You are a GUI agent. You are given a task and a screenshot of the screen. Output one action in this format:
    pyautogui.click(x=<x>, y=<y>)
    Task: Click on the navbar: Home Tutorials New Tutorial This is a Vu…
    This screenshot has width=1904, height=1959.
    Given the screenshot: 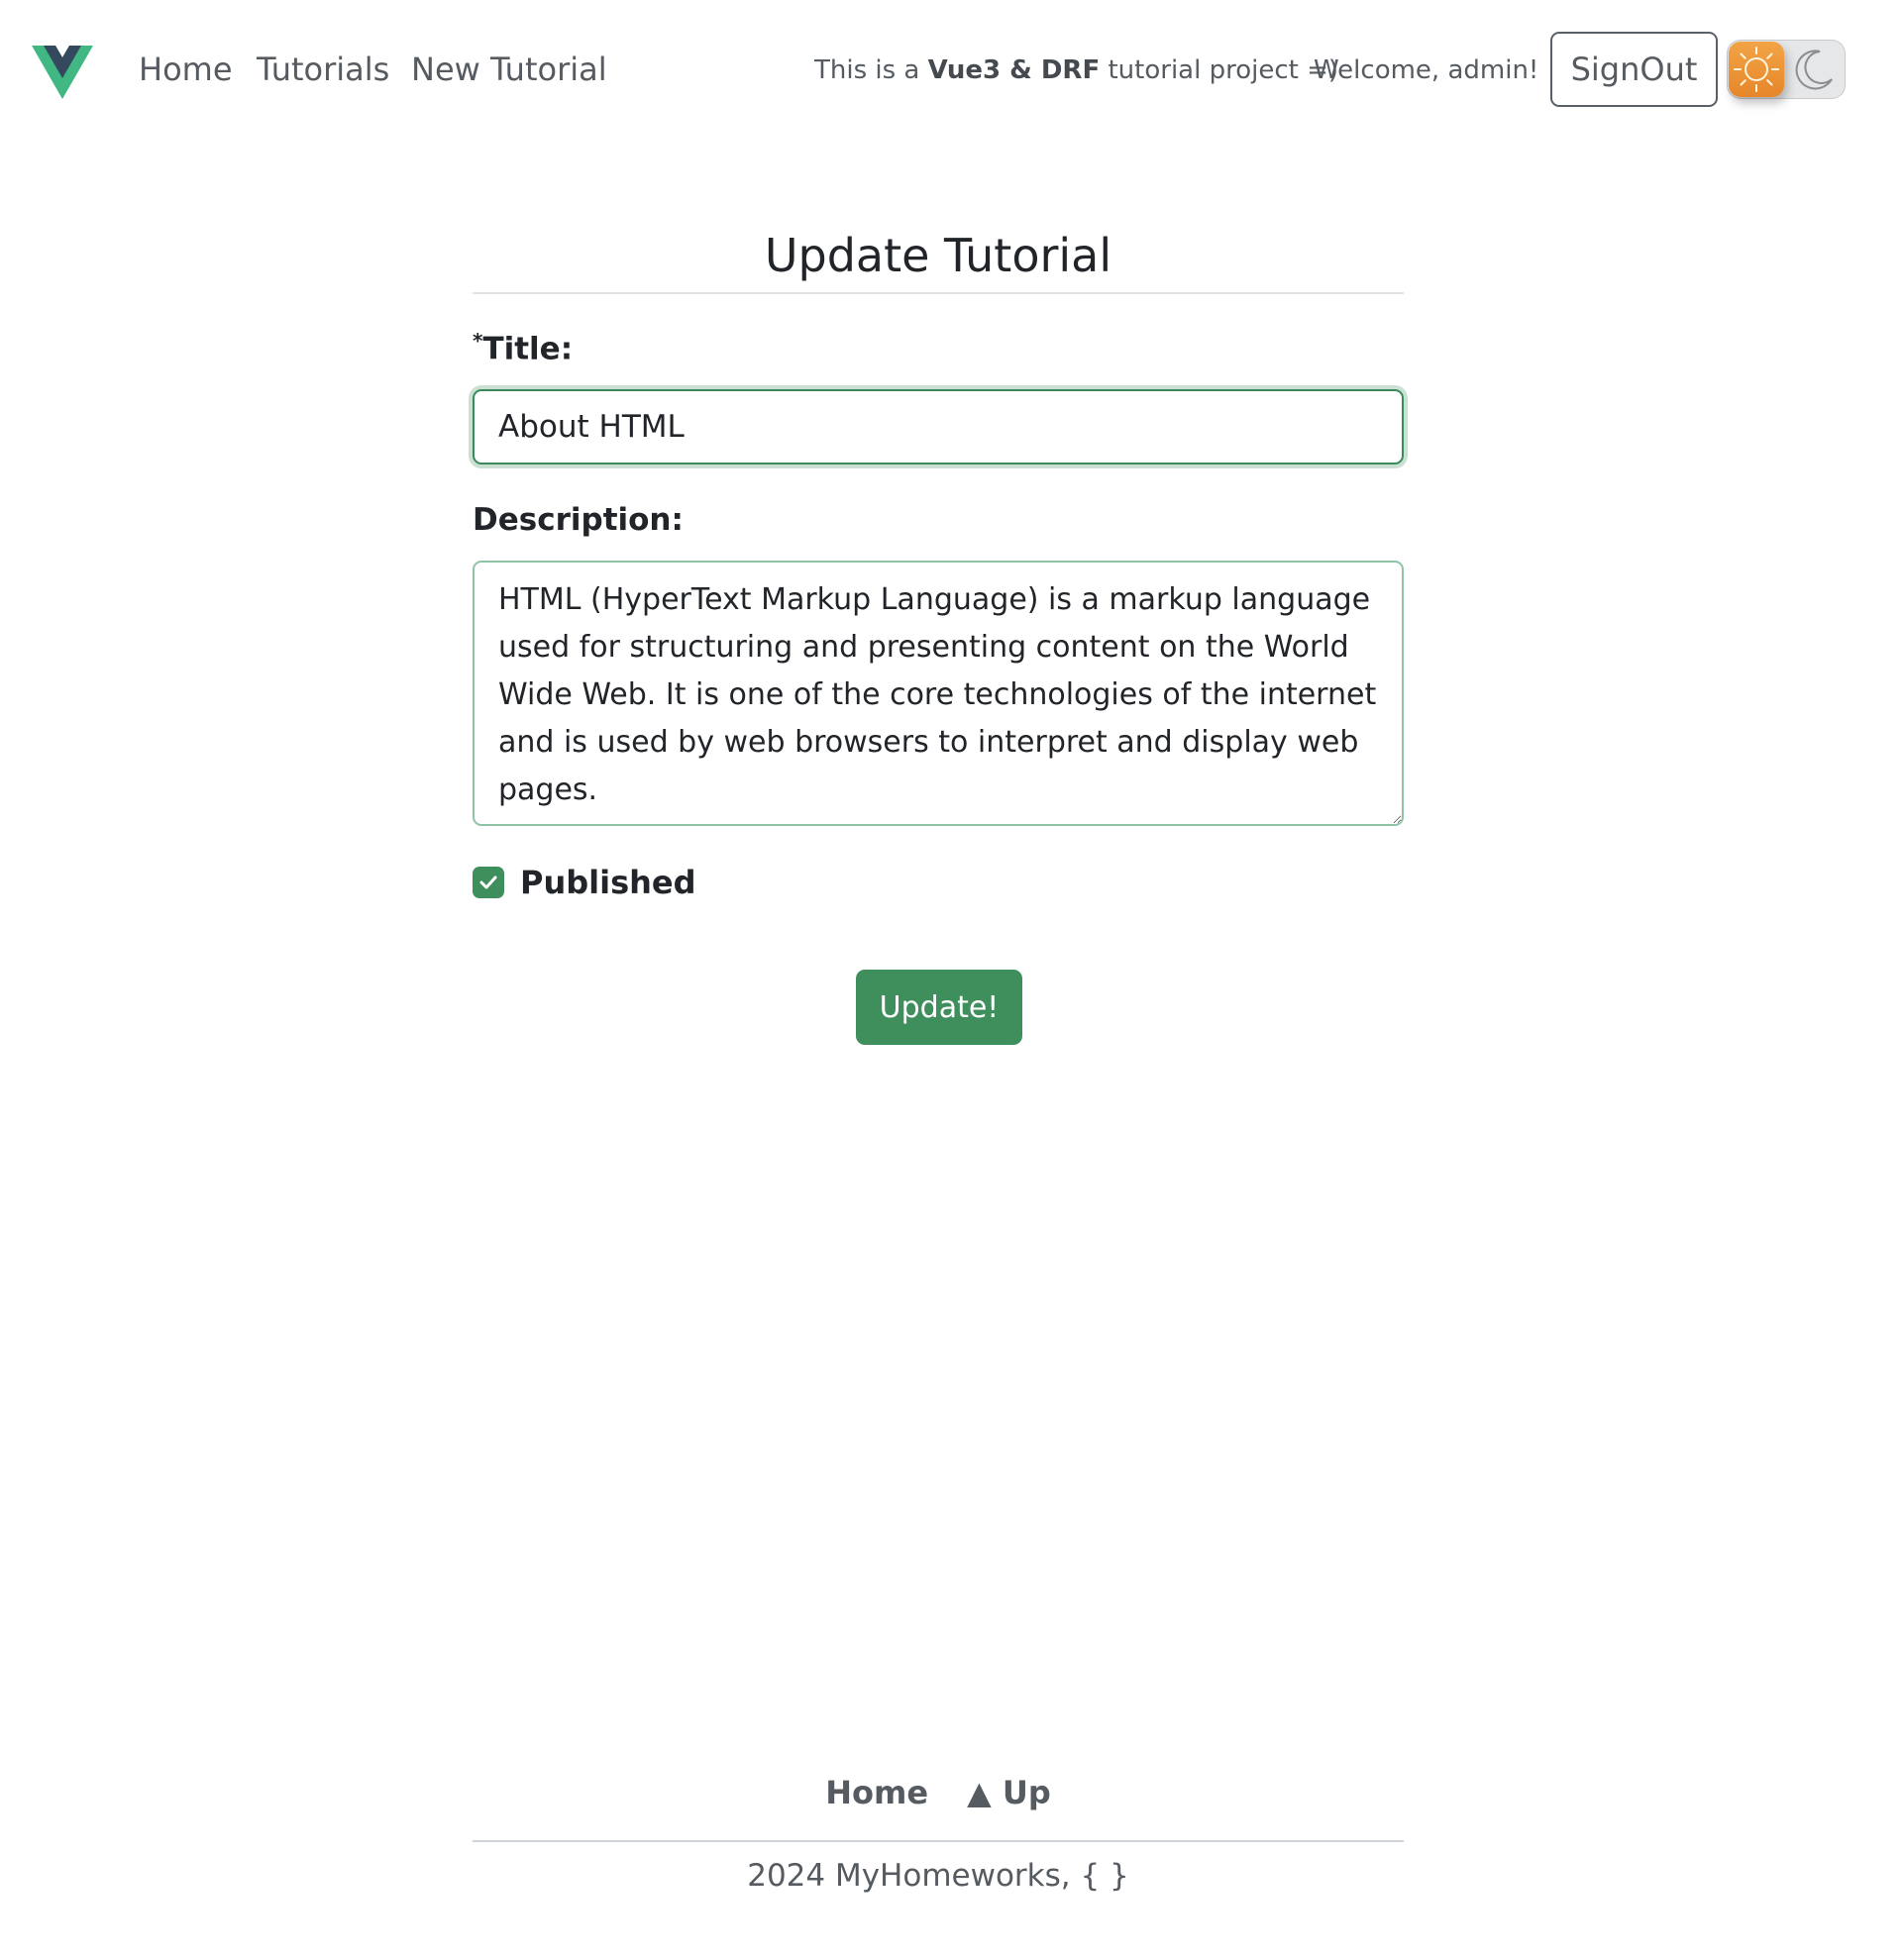 What is the action you would take?
    pyautogui.click(x=952, y=70)
    